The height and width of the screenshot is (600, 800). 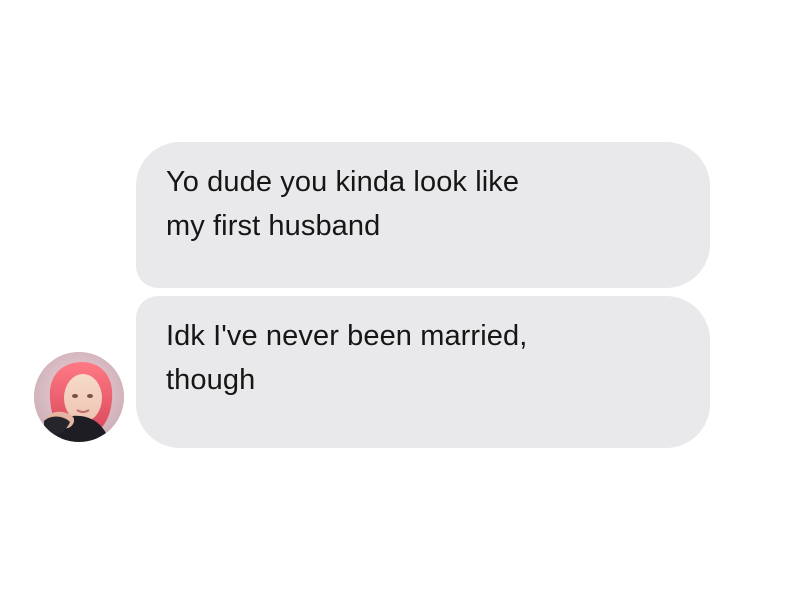 I want to click on profile-photo-avatar-icon, so click(x=79, y=397).